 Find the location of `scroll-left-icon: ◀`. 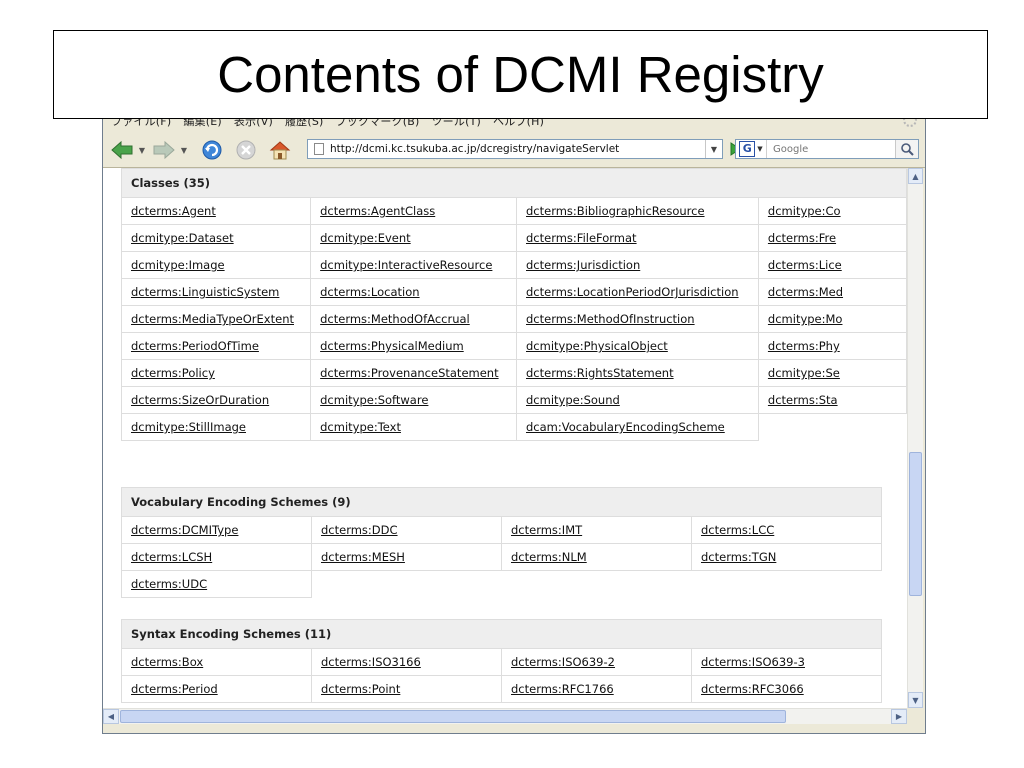

scroll-left-icon: ◀ is located at coordinates (111, 716).